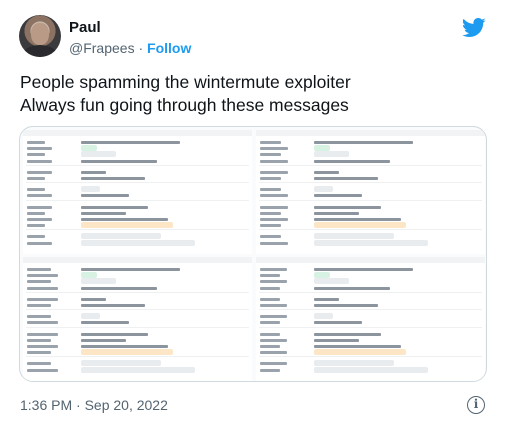  Describe the element at coordinates (94, 405) in the screenshot. I see `tweet-timestamp: 1:36 PM · Sep 20, 2022` at that location.